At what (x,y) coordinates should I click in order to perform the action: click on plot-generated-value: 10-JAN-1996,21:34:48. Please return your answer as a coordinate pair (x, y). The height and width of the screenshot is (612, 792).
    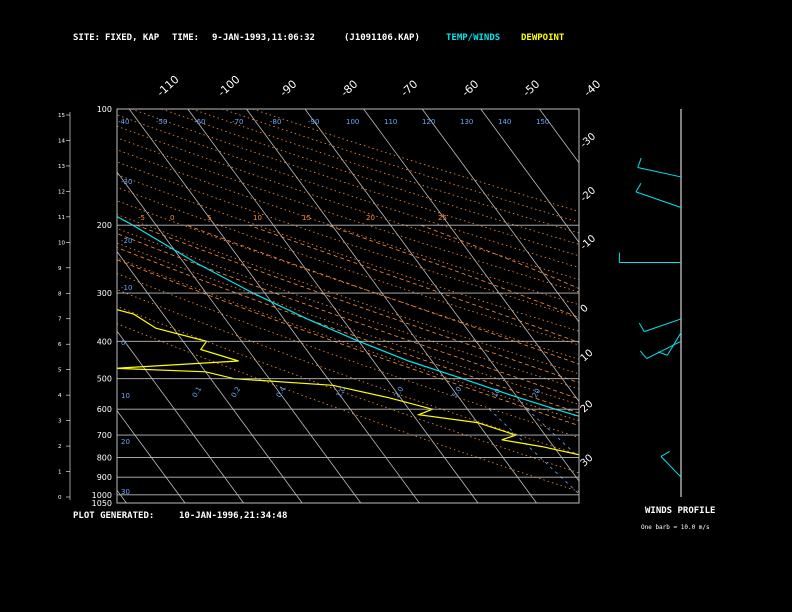
    Looking at the image, I should click on (233, 516).